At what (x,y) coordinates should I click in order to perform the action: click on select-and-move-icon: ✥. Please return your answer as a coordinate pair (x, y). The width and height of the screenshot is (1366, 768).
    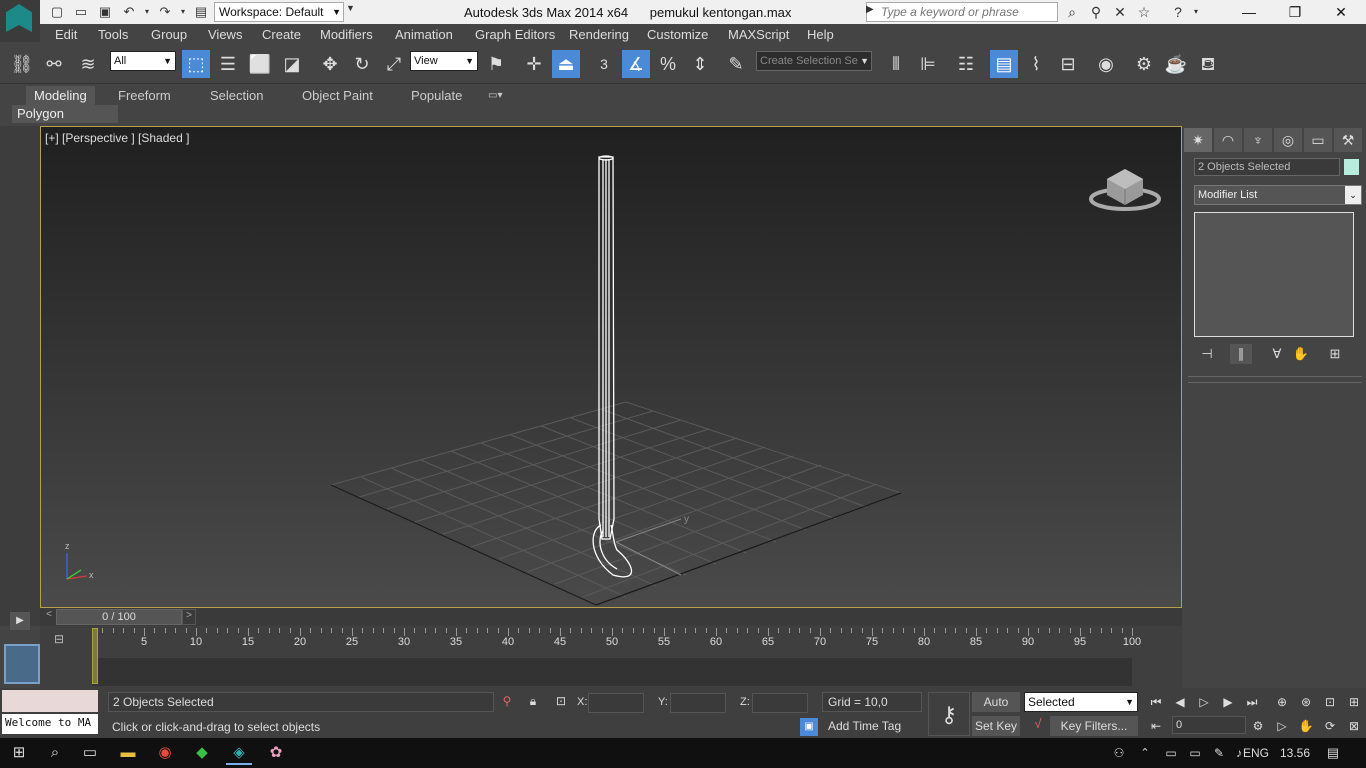
    Looking at the image, I should click on (330, 64).